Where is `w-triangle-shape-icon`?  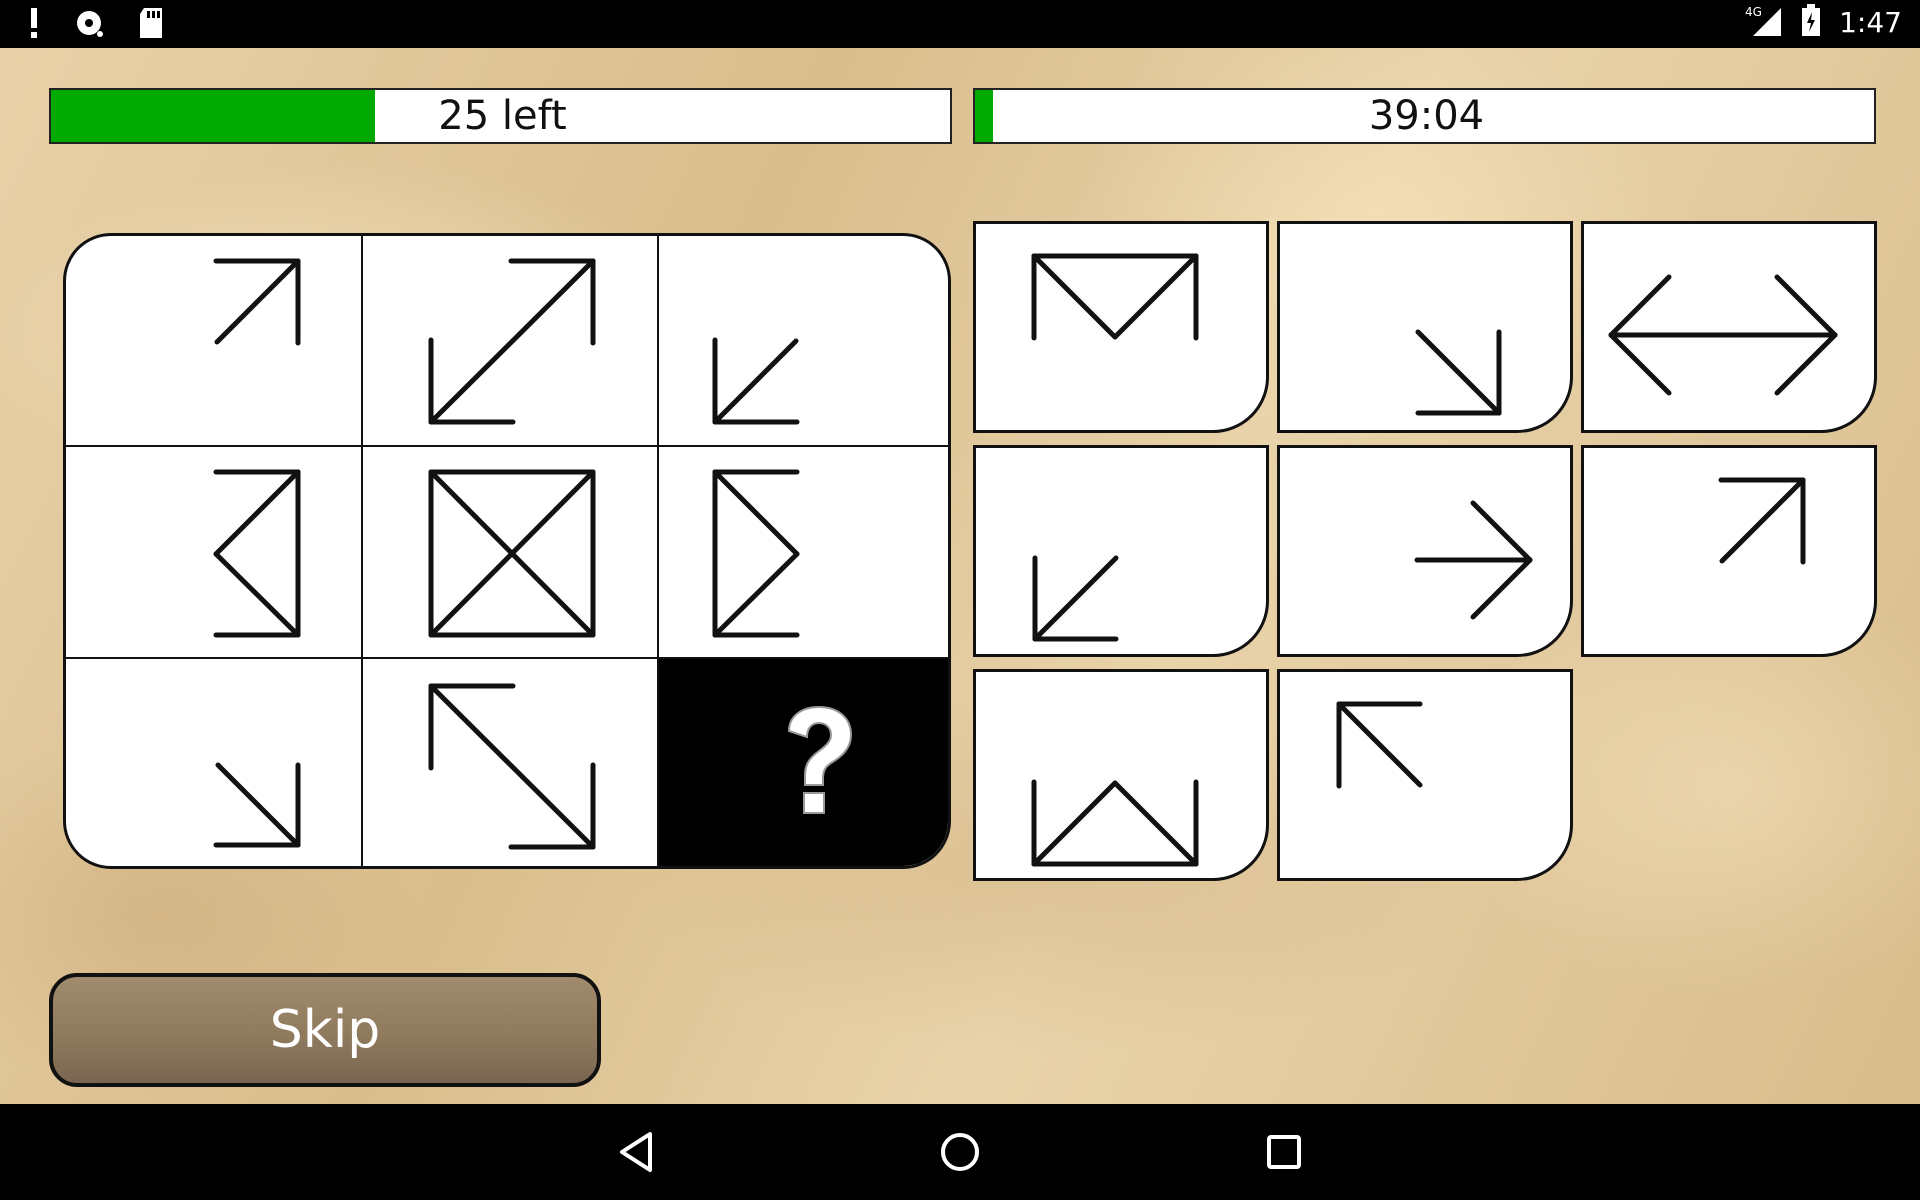
w-triangle-shape-icon is located at coordinates (1115, 823).